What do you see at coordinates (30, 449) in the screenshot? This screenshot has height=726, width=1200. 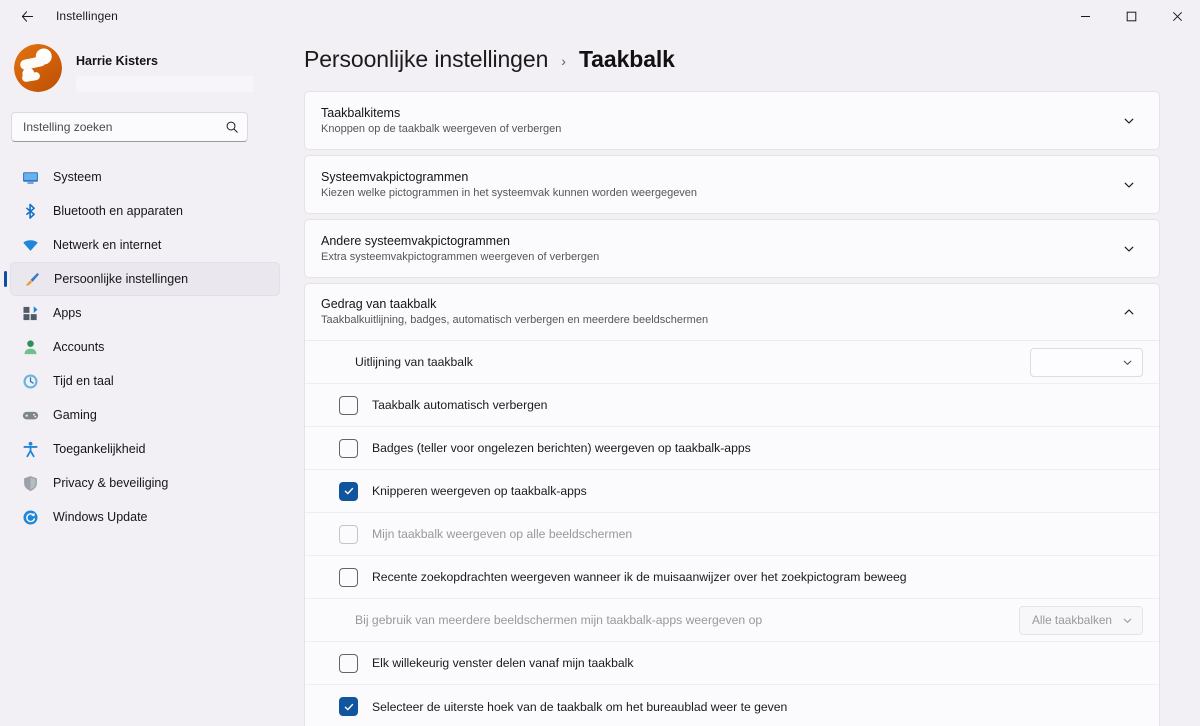 I see `accessibility-icon` at bounding box center [30, 449].